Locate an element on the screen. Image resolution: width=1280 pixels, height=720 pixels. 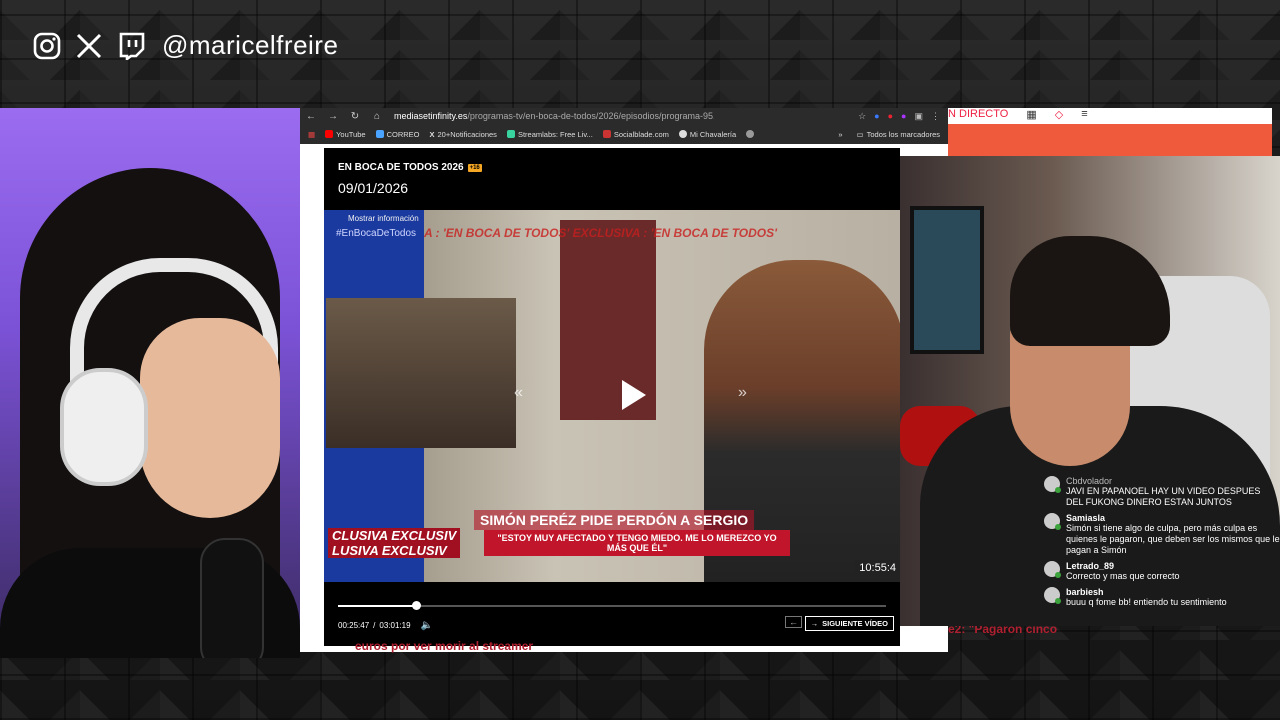
age-rating-badge: +16 is located at coordinates (474, 167).